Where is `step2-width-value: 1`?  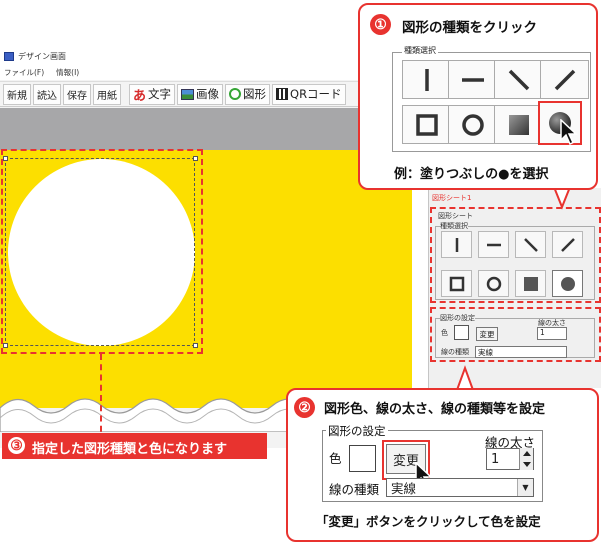
step2-width-value: 1 is located at coordinates (495, 459).